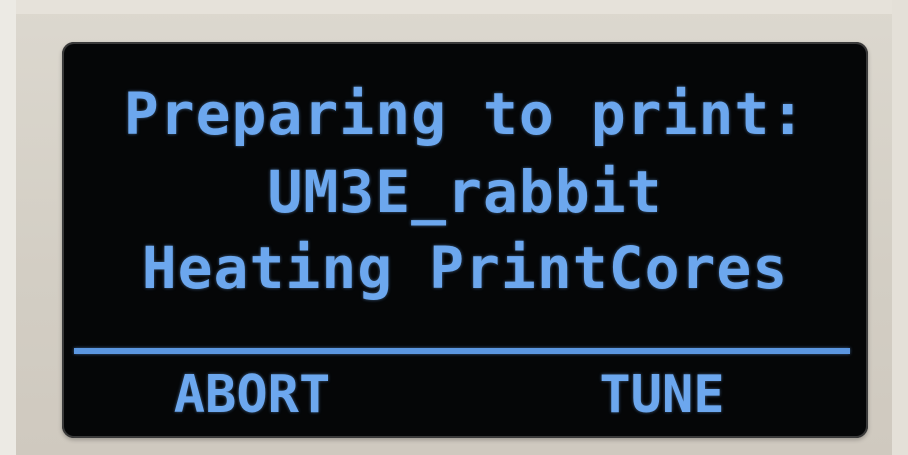 This screenshot has height=455, width=908. What do you see at coordinates (465, 268) in the screenshot?
I see `progress-line: Heating PrintCores` at bounding box center [465, 268].